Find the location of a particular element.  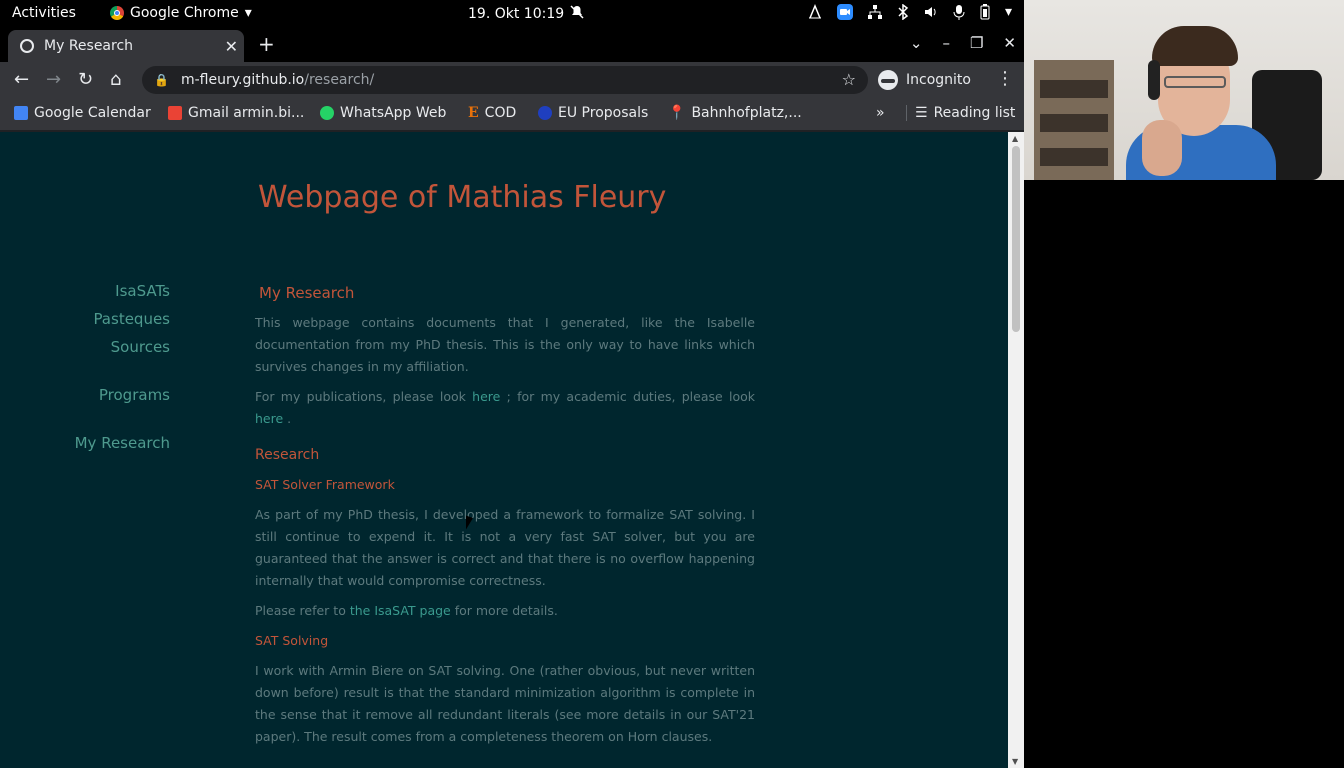

incognito-label: Incognito is located at coordinates (938, 80).